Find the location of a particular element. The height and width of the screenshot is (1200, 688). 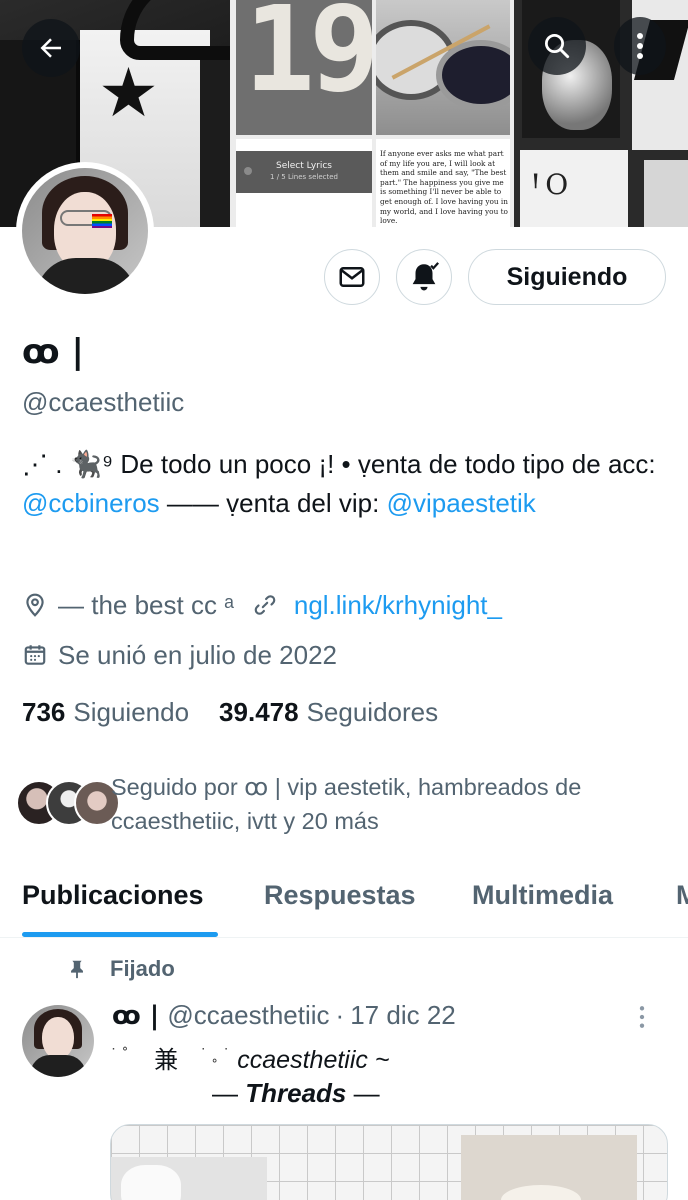

post-author-name: ꝏ | is located at coordinates (135, 1016).